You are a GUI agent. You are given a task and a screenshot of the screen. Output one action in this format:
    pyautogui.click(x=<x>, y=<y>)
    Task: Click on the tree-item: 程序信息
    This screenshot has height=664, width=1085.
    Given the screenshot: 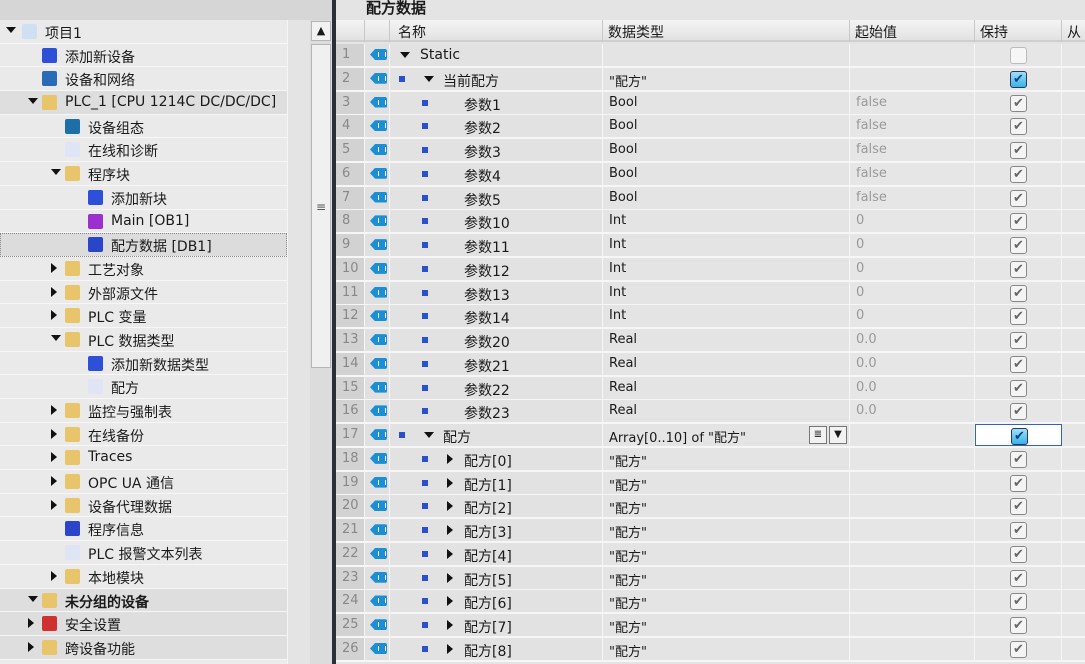 What is the action you would take?
    pyautogui.click(x=143, y=529)
    